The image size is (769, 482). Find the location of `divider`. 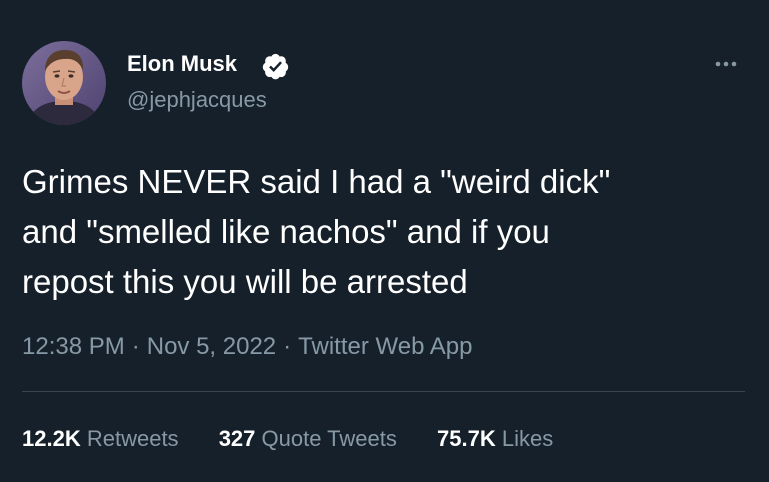

divider is located at coordinates (383, 391).